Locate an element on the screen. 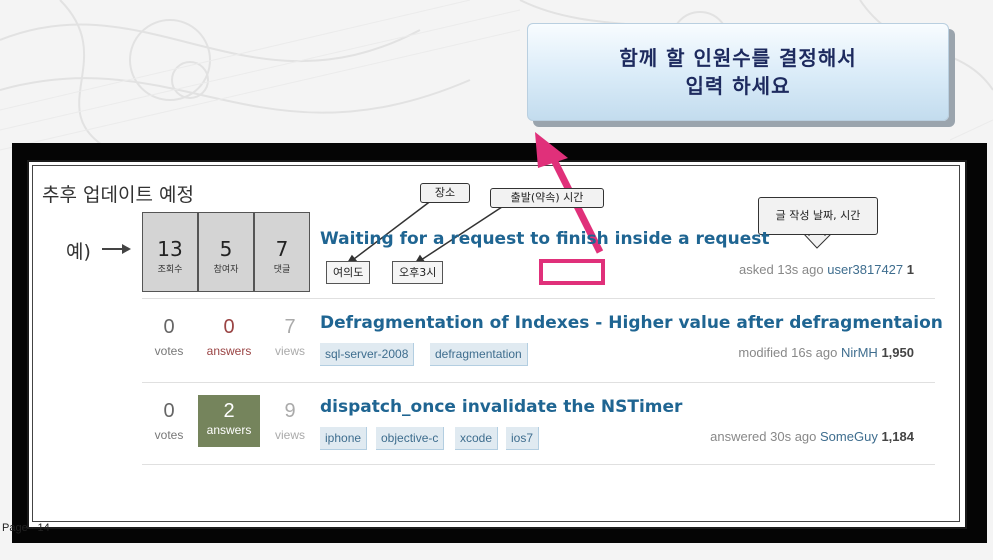 This screenshot has width=993, height=560. meta-action: asked 13s ago is located at coordinates (781, 269).